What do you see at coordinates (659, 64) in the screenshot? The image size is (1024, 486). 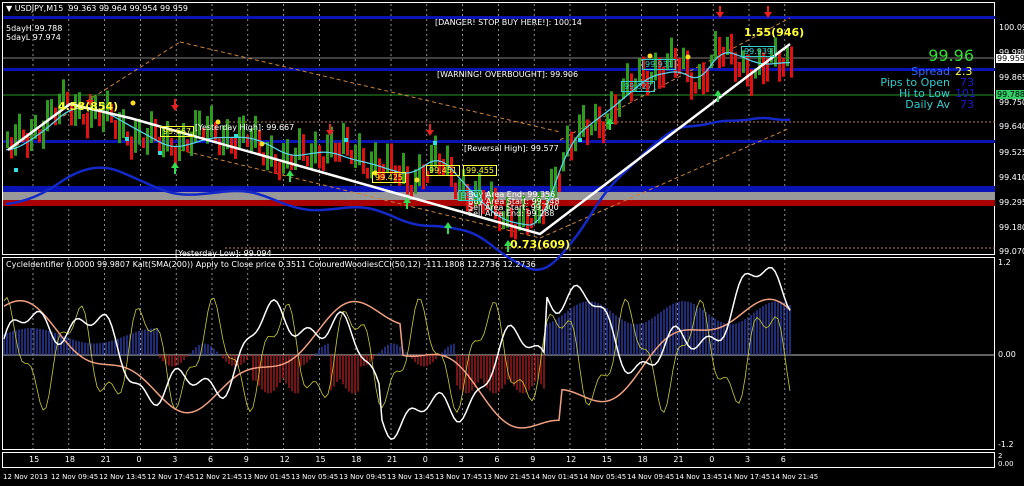 I see `price-box: 99.931` at bounding box center [659, 64].